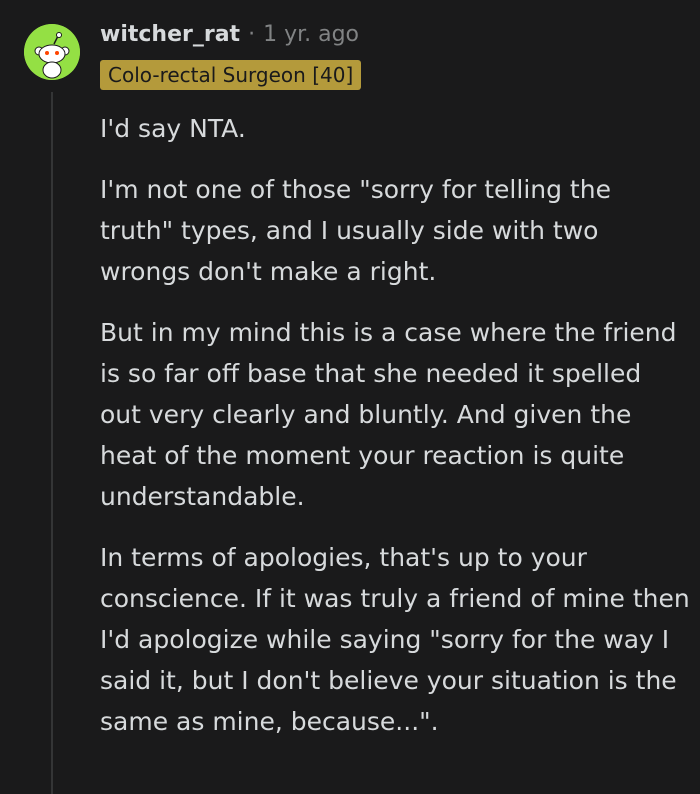 The width and height of the screenshot is (700, 794). What do you see at coordinates (311, 34) in the screenshot?
I see `comment-timestamp: 1 yr. ago` at bounding box center [311, 34].